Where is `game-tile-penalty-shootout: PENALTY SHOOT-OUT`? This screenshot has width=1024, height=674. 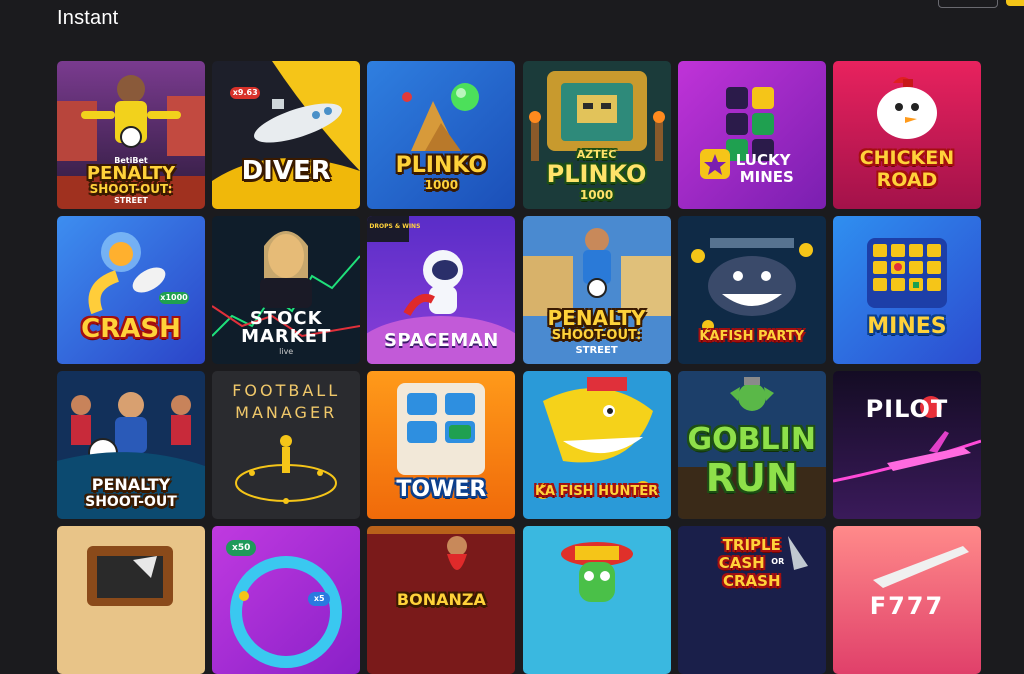 game-tile-penalty-shootout: PENALTY SHOOT-OUT is located at coordinates (131, 445).